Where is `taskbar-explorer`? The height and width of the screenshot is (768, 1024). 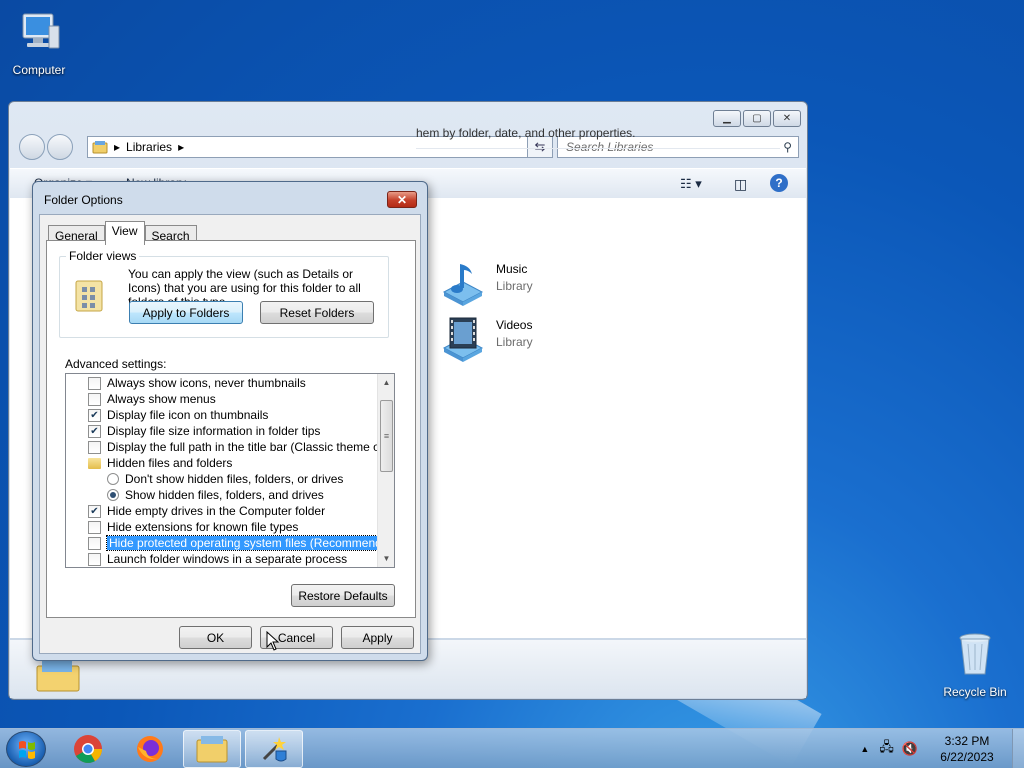 taskbar-explorer is located at coordinates (212, 749).